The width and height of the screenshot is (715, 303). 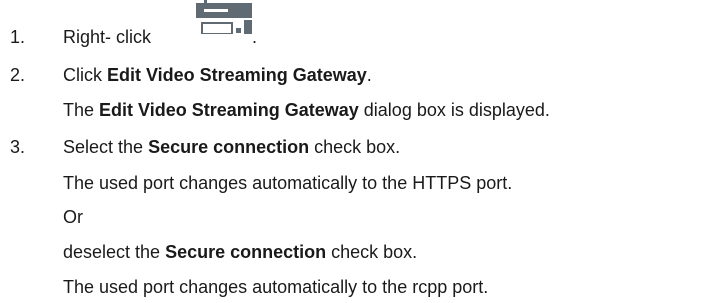 I want to click on step-number: 2., so click(x=18, y=75).